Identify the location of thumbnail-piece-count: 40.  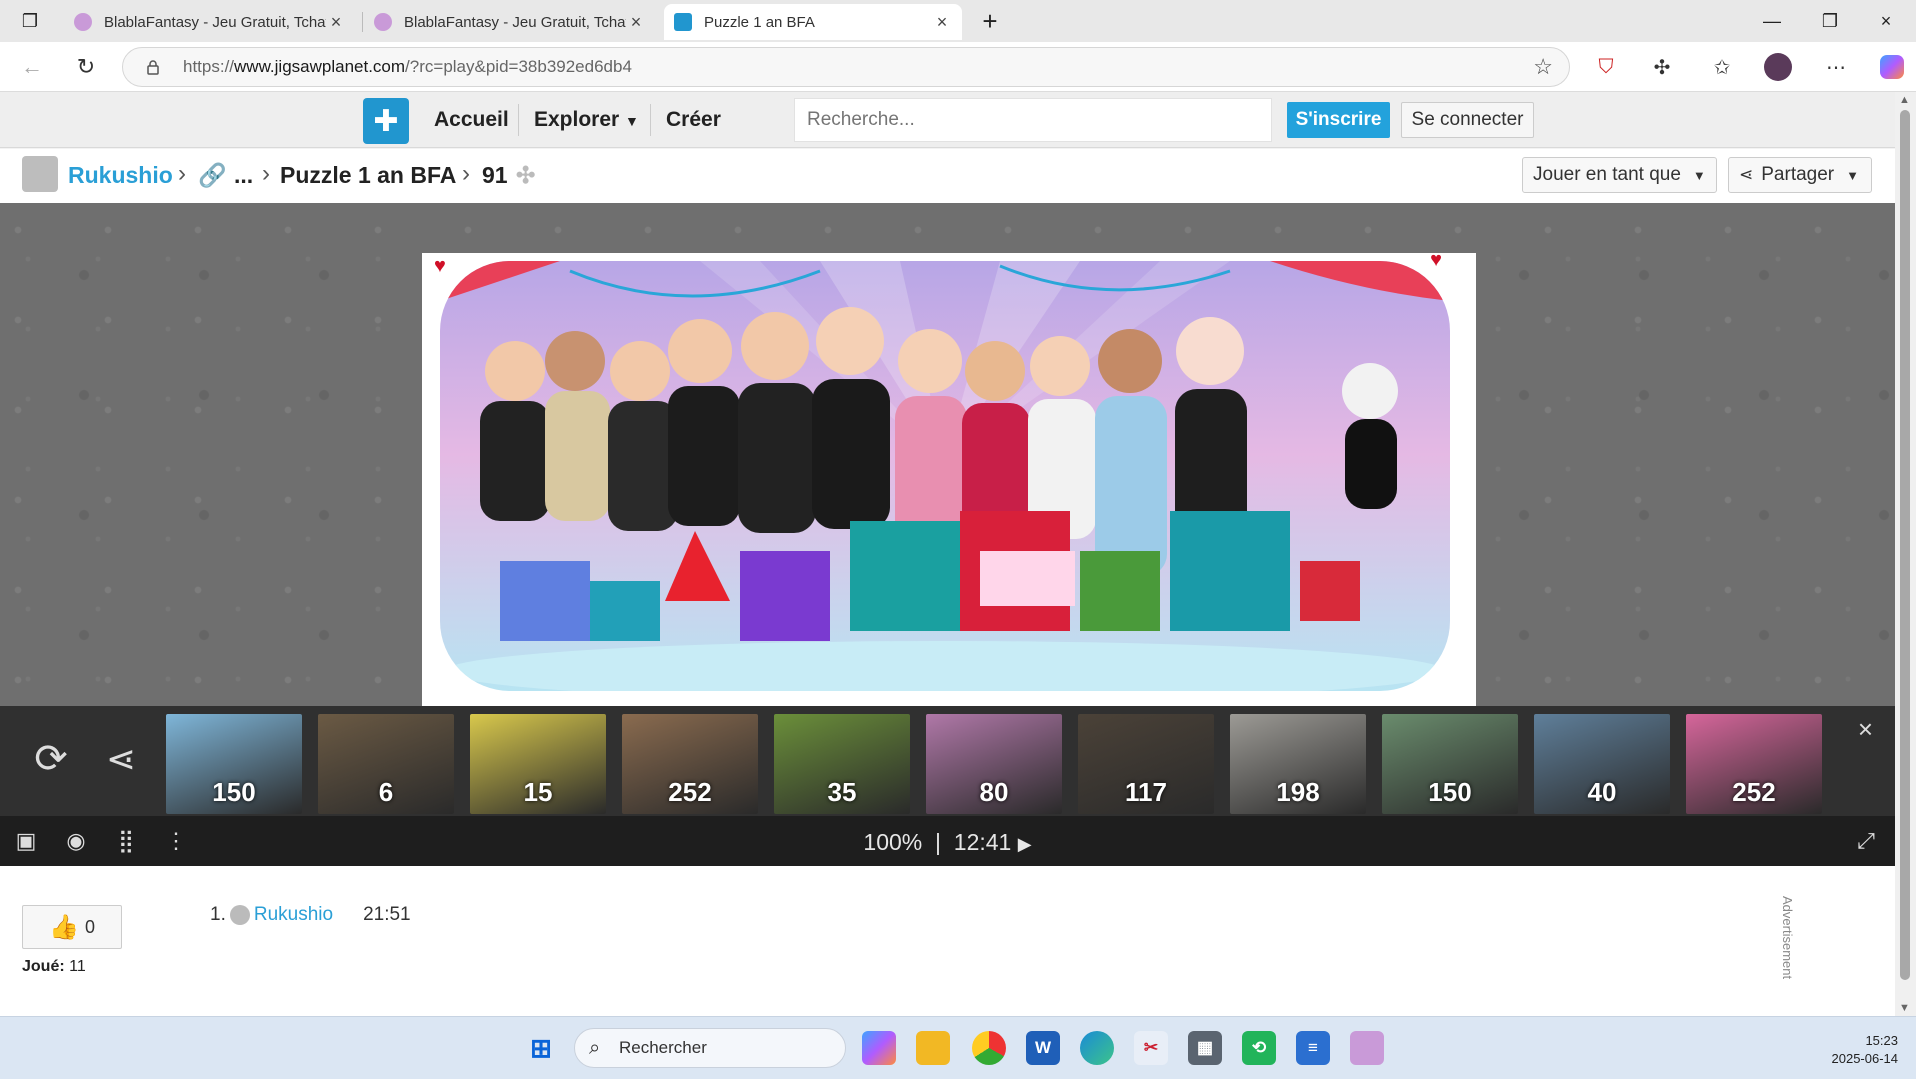
(1602, 792).